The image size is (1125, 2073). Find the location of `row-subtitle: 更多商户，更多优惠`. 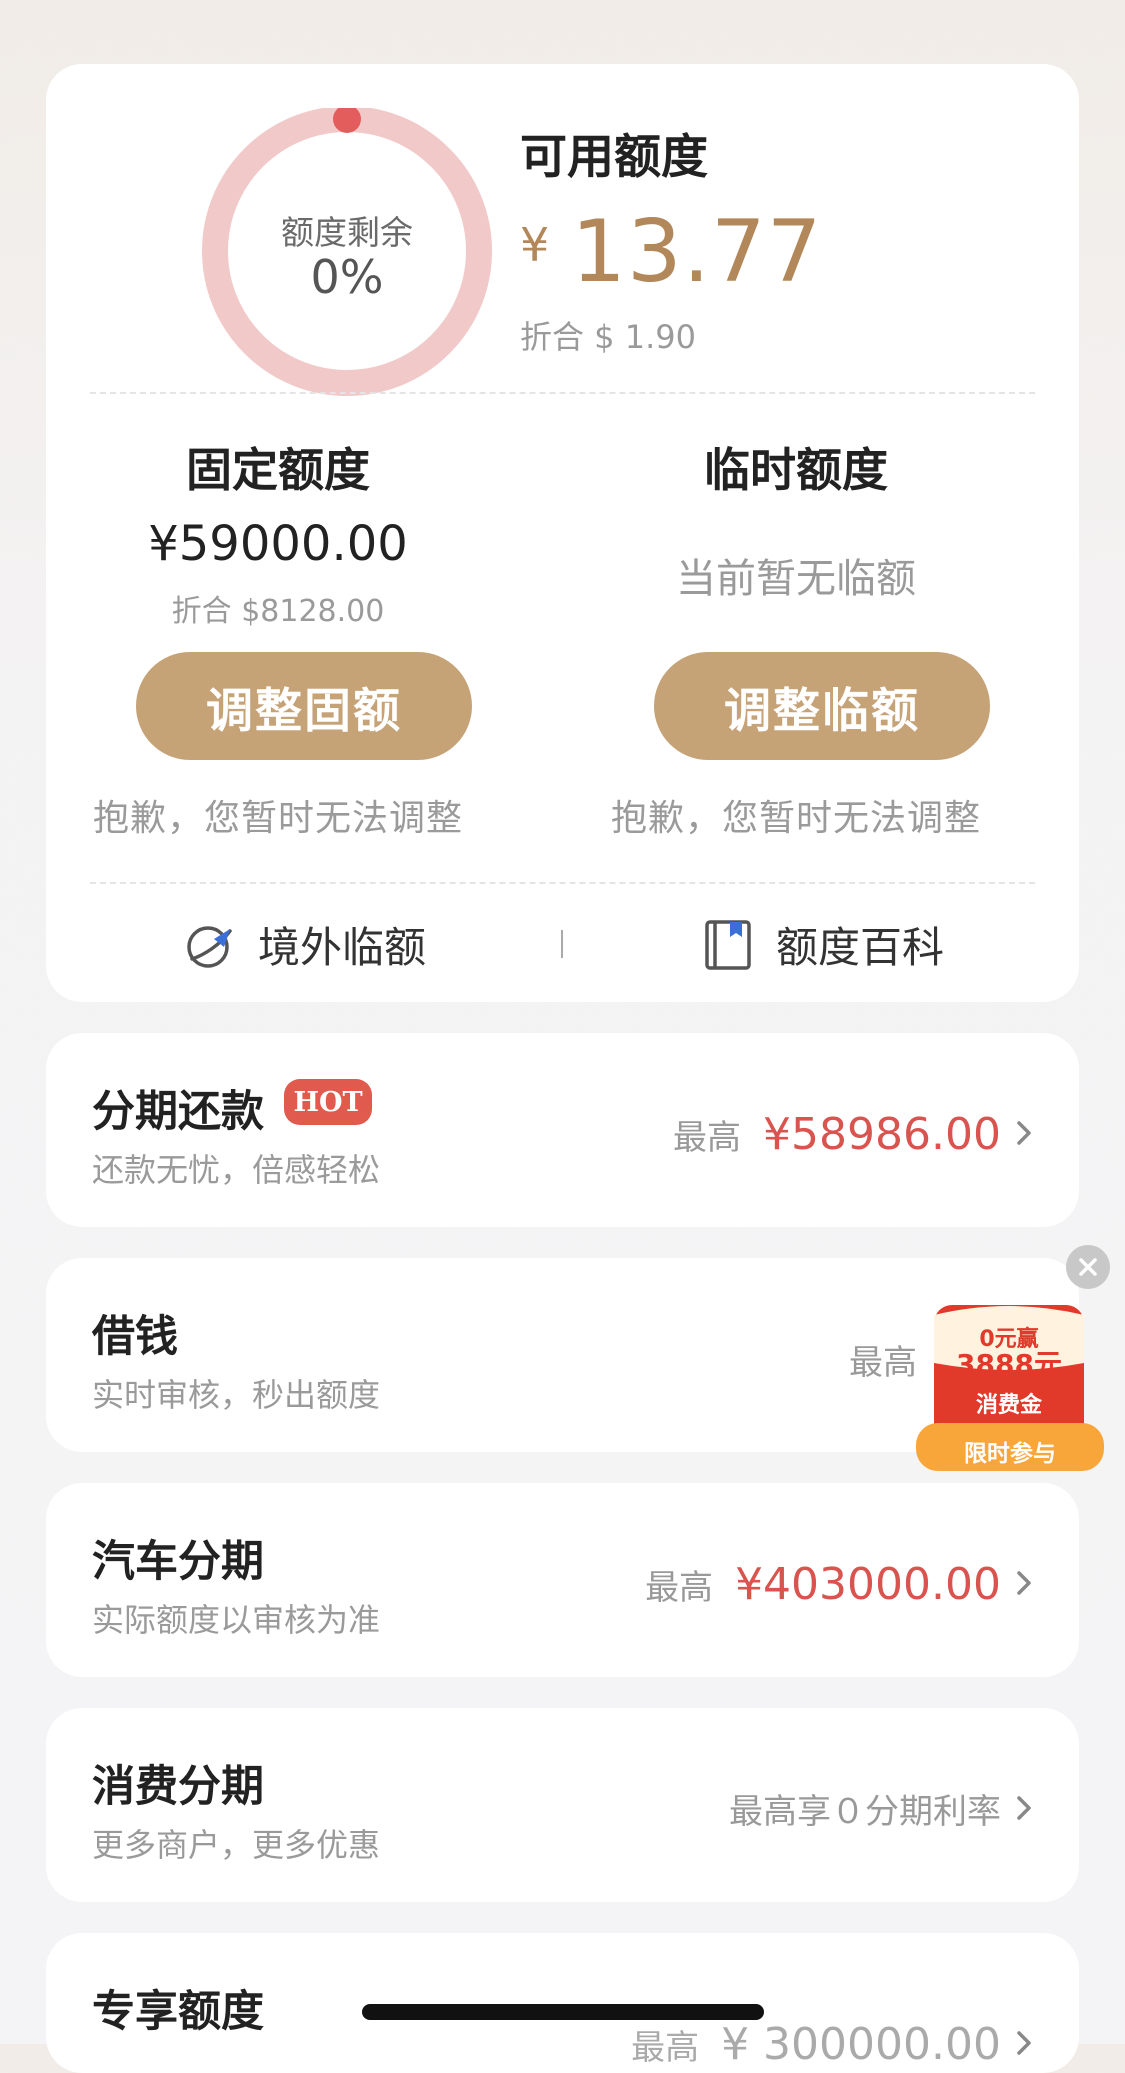

row-subtitle: 更多商户，更多优惠 is located at coordinates (236, 1845).